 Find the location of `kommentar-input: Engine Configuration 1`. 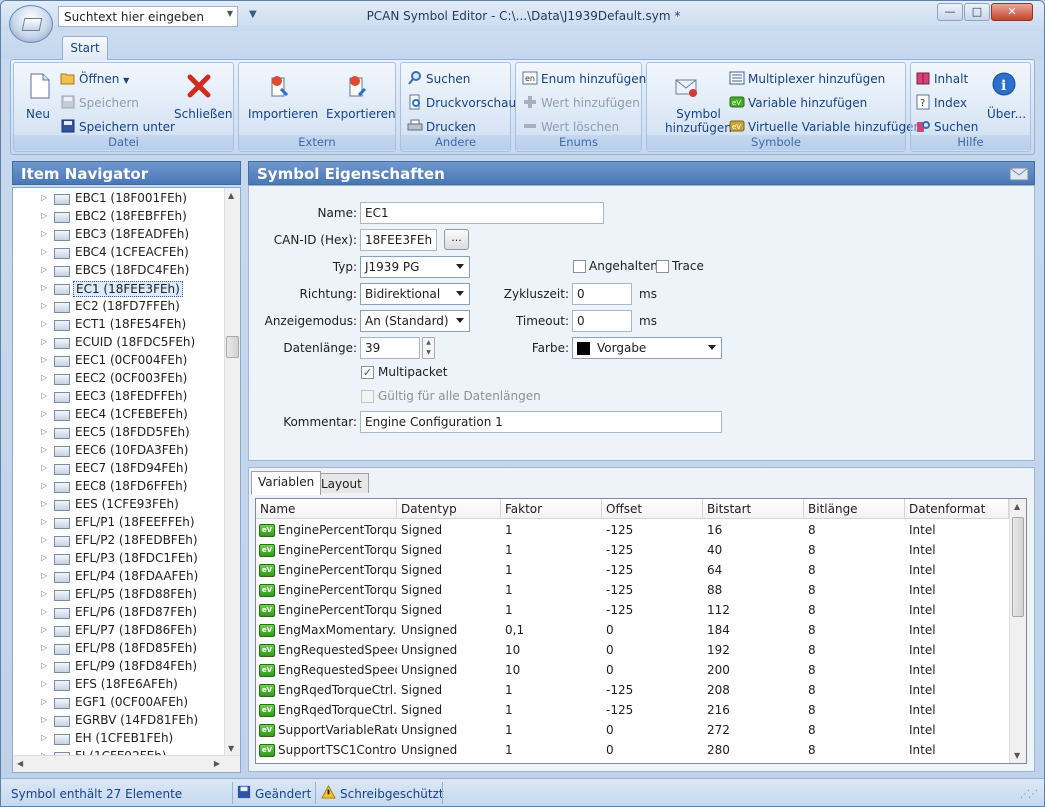

kommentar-input: Engine Configuration 1 is located at coordinates (541, 422).